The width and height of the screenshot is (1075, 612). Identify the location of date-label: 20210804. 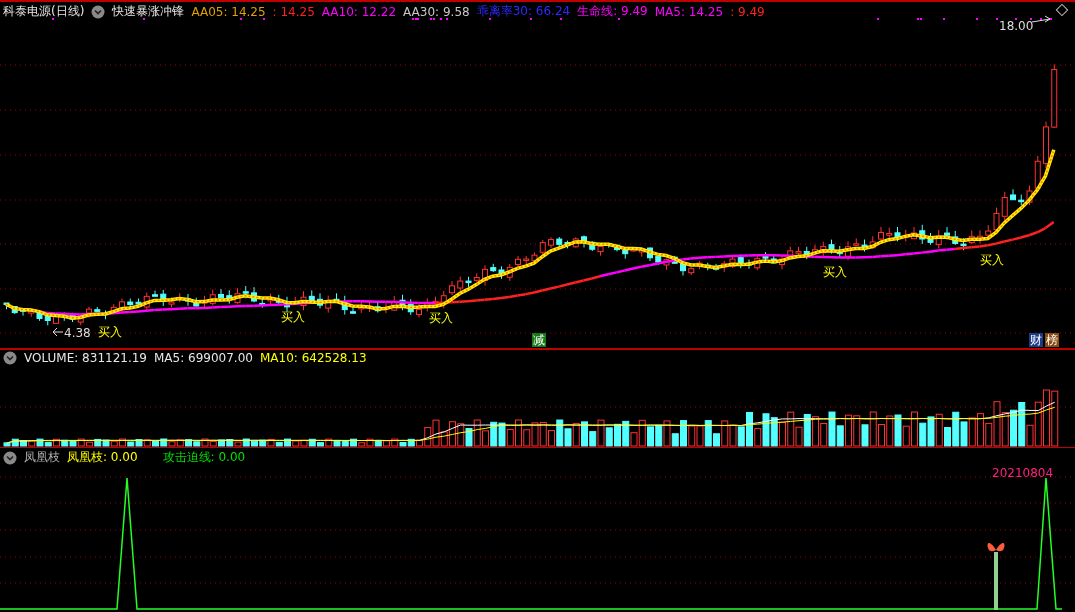
(1023, 473).